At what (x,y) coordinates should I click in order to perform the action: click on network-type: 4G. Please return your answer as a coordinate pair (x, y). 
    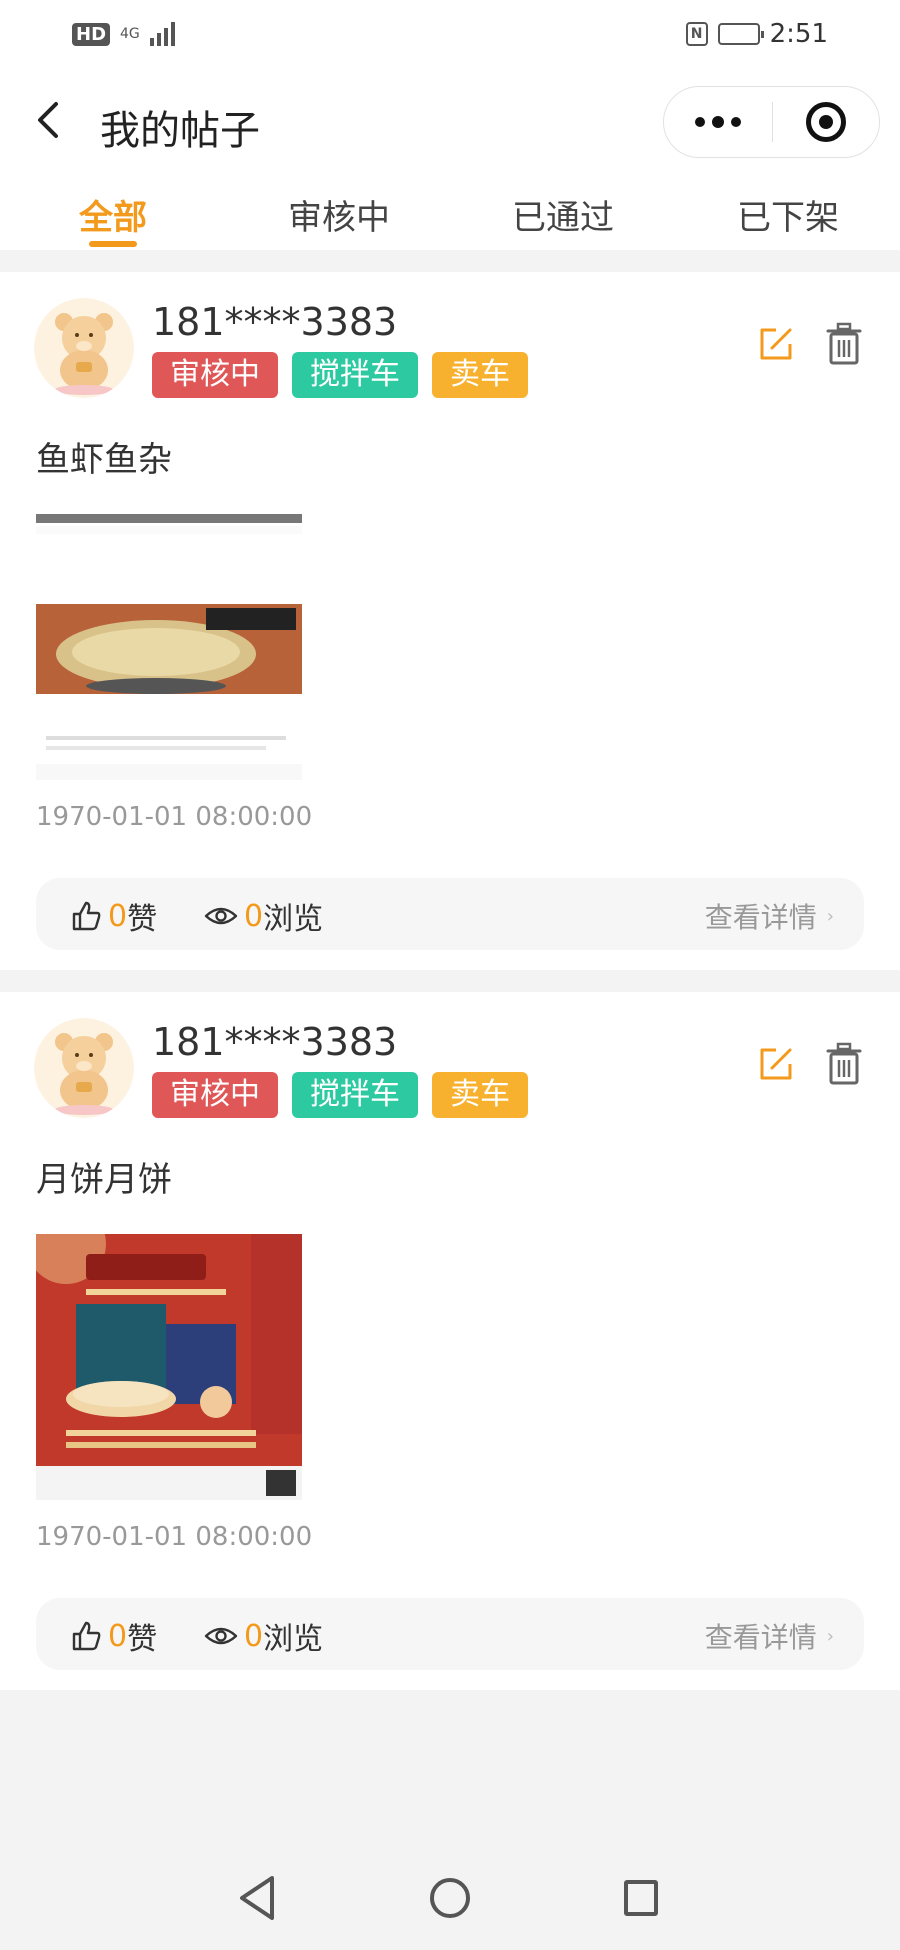
    Looking at the image, I should click on (130, 34).